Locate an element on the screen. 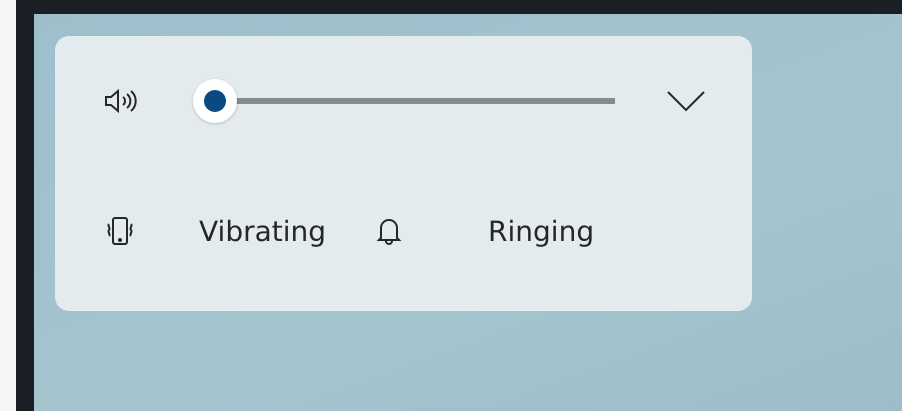 The width and height of the screenshot is (902, 411). mode-button: Ringing is located at coordinates (485, 231).